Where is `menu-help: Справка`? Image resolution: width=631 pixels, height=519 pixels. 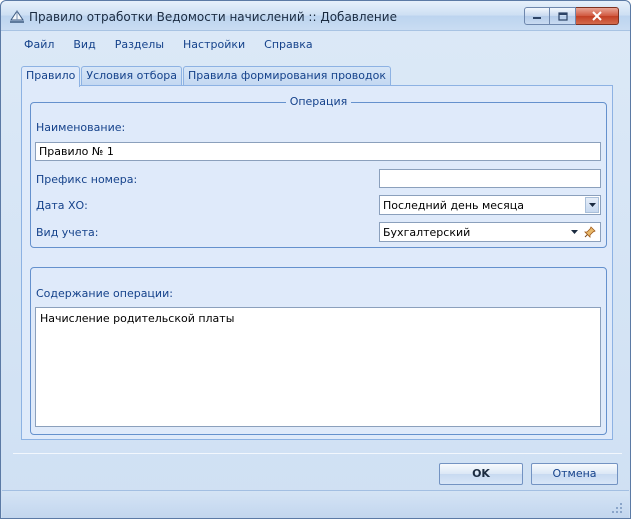 menu-help: Справка is located at coordinates (288, 44).